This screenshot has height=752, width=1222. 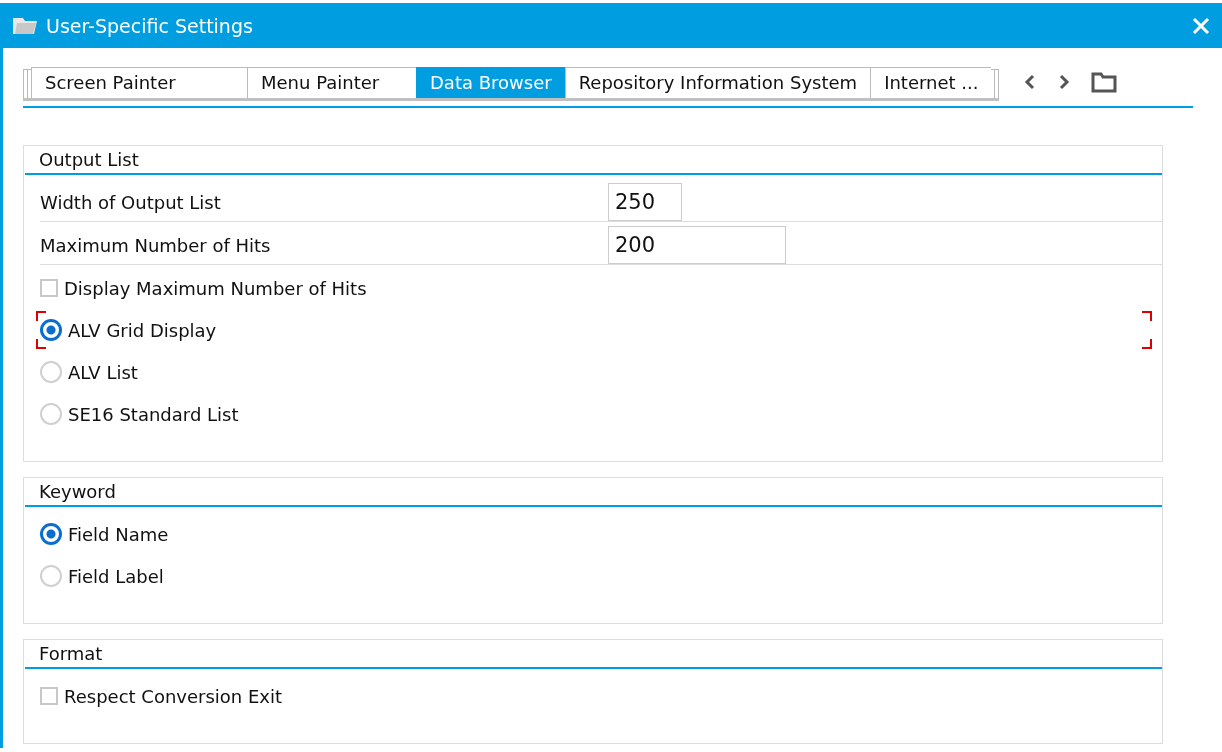 What do you see at coordinates (156, 245) in the screenshot?
I see `field-label: Maximum Number of Hits` at bounding box center [156, 245].